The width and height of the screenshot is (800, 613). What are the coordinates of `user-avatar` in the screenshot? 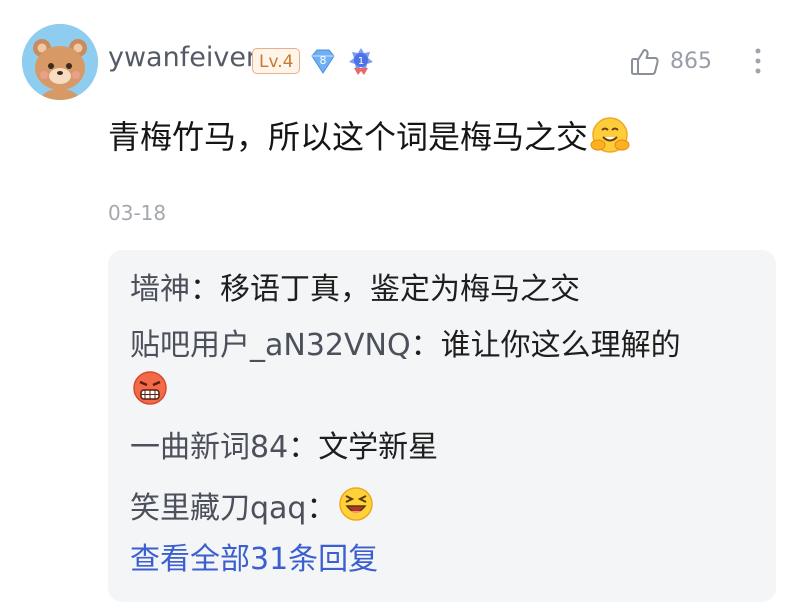 It's located at (60, 62).